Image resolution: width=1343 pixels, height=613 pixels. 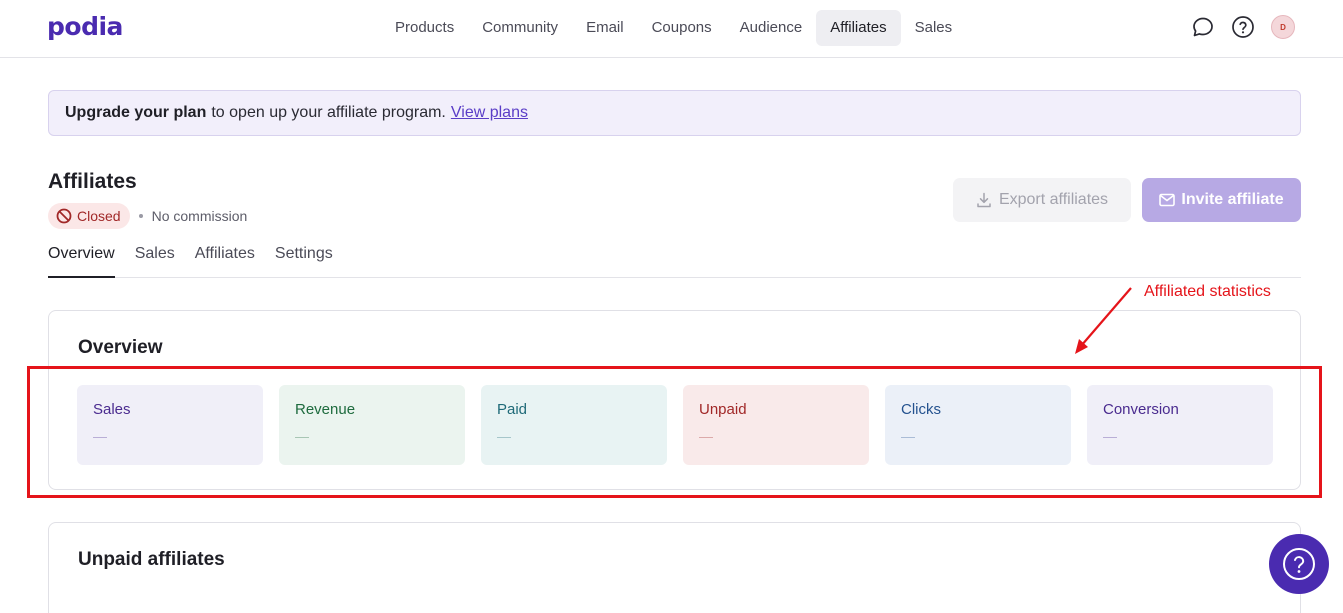 I want to click on nav-item-affiliates: Affiliates, so click(x=858, y=28).